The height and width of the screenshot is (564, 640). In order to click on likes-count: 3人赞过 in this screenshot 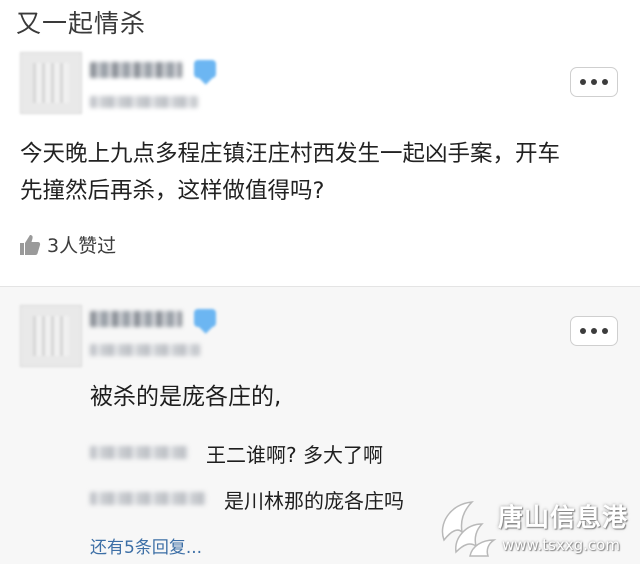, I will do `click(82, 246)`.